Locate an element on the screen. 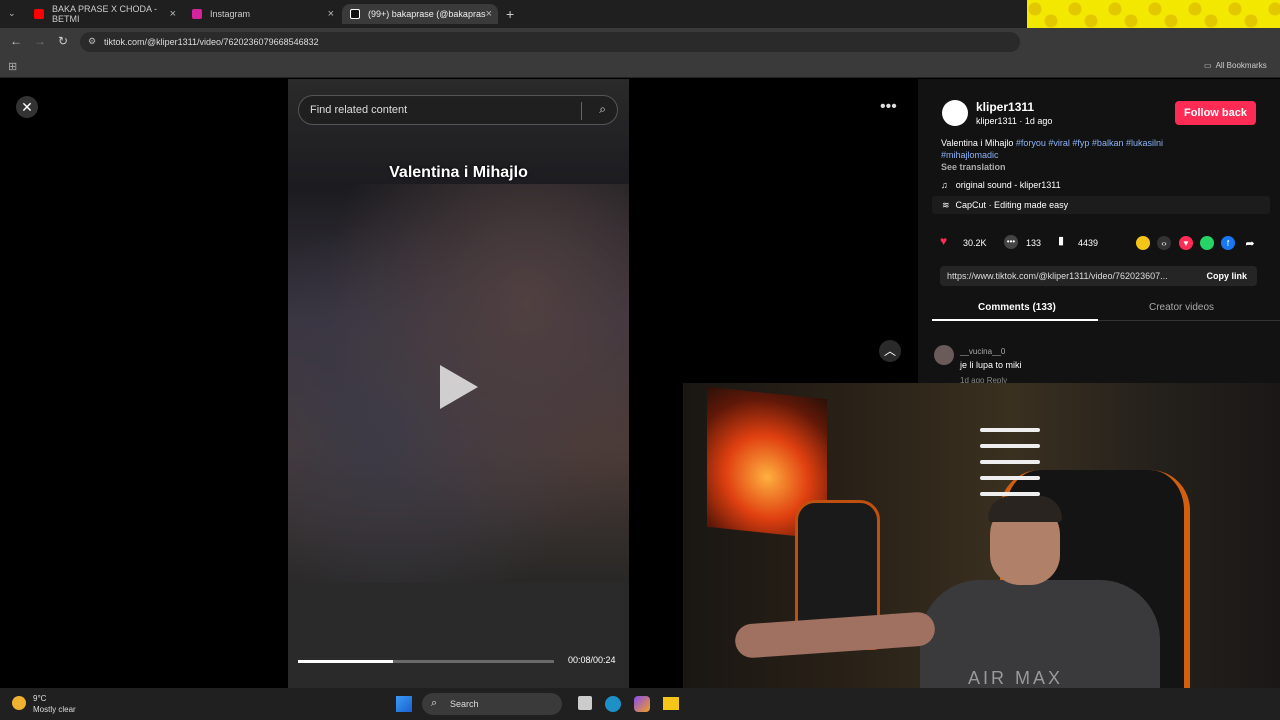  previous-video-icon: ︿ is located at coordinates (890, 351).